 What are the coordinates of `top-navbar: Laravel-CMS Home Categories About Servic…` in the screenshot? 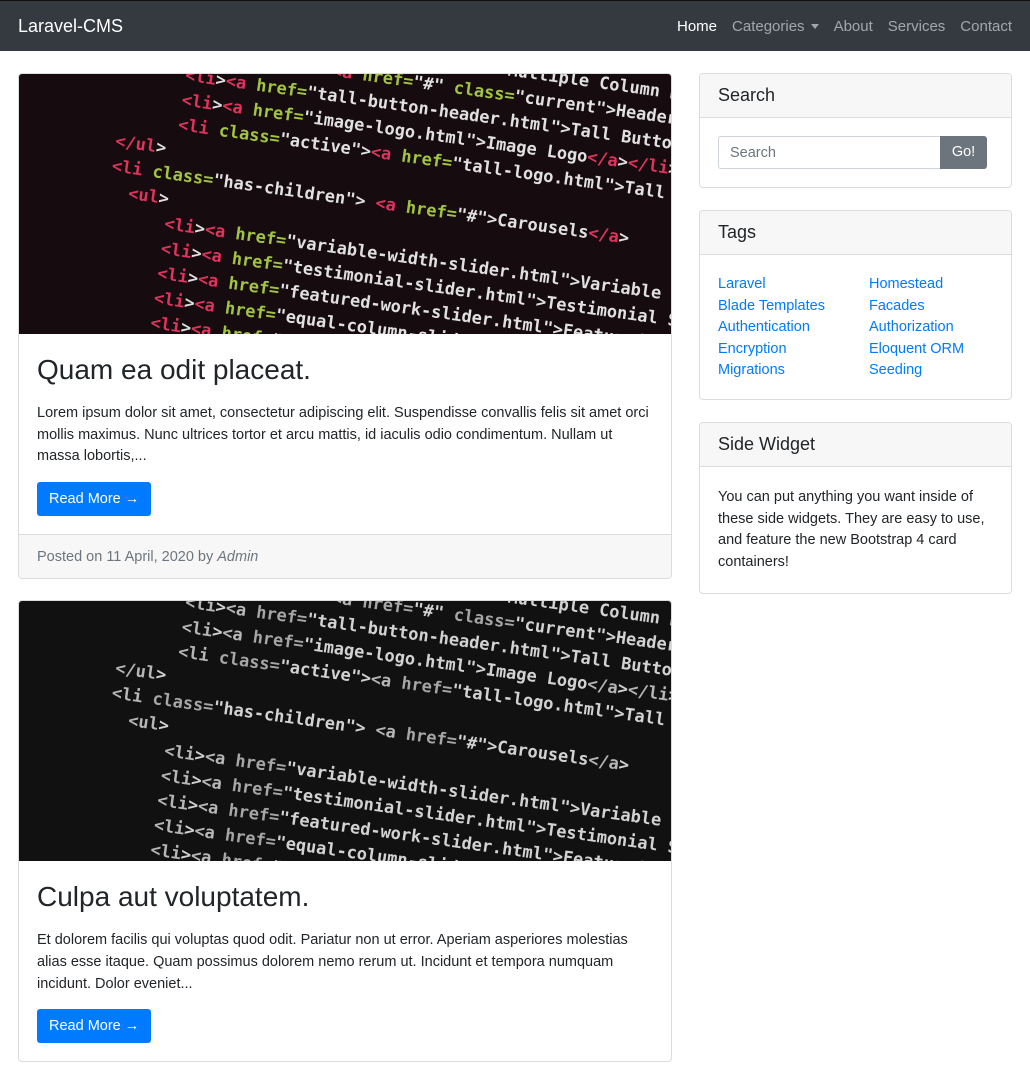 It's located at (515, 25).